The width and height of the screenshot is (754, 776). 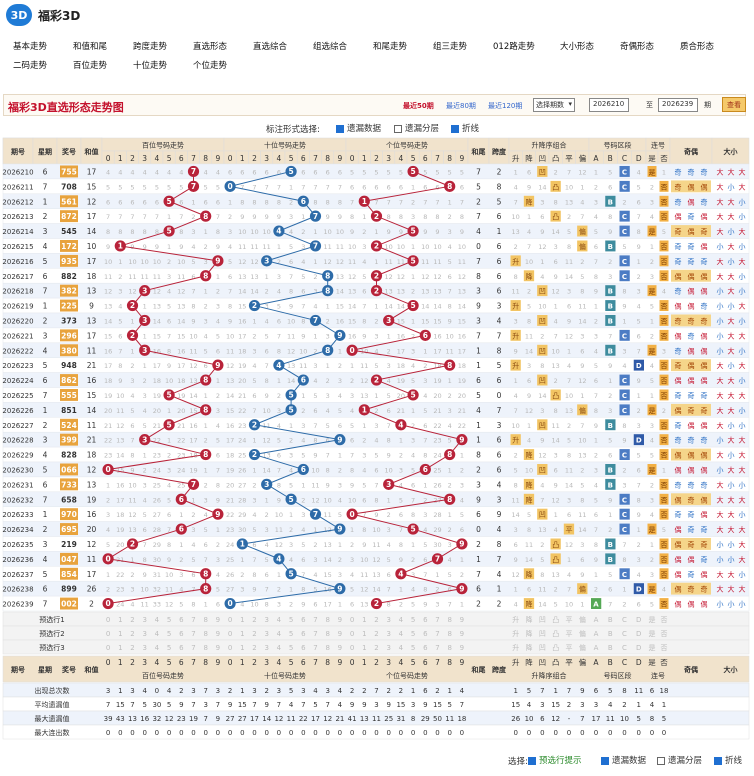 I want to click on nav-link: 组选综合, so click(x=330, y=46).